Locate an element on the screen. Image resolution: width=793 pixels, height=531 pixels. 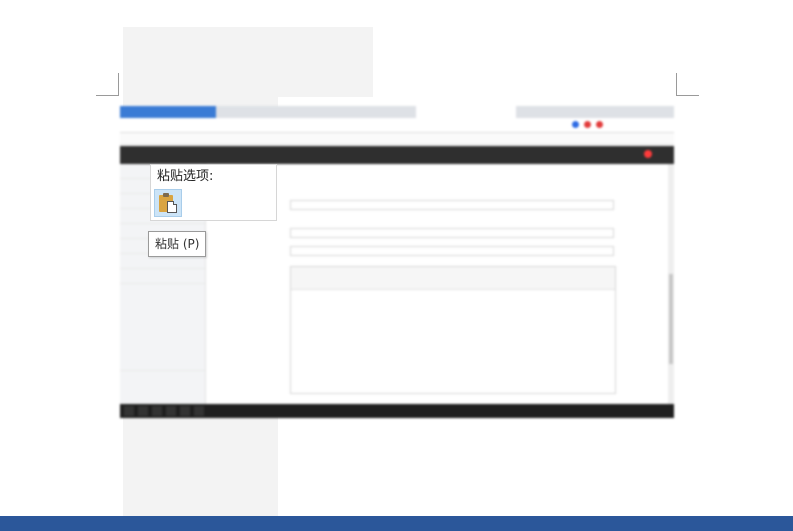
page-margin-corner-left is located at coordinates (107, 84).